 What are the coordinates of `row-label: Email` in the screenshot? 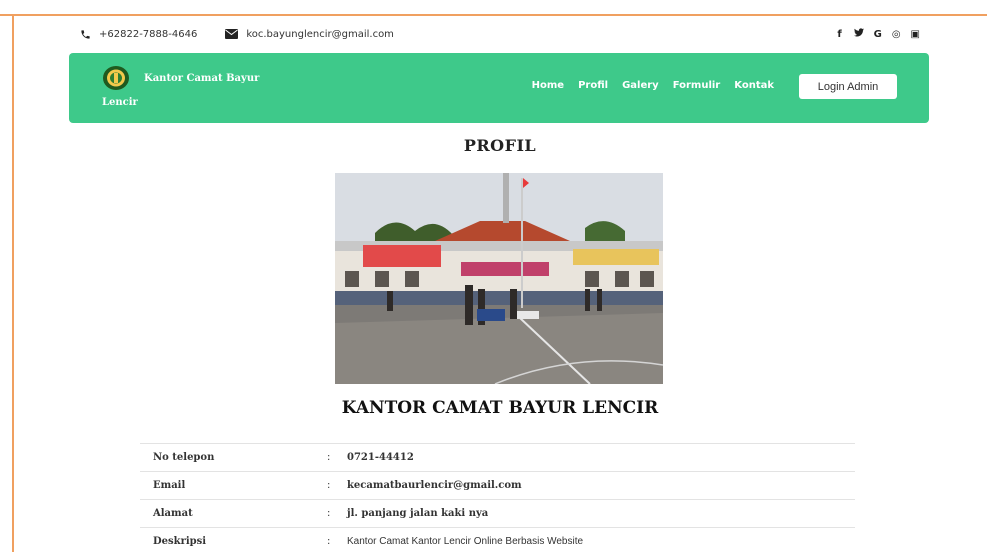 It's located at (169, 485).